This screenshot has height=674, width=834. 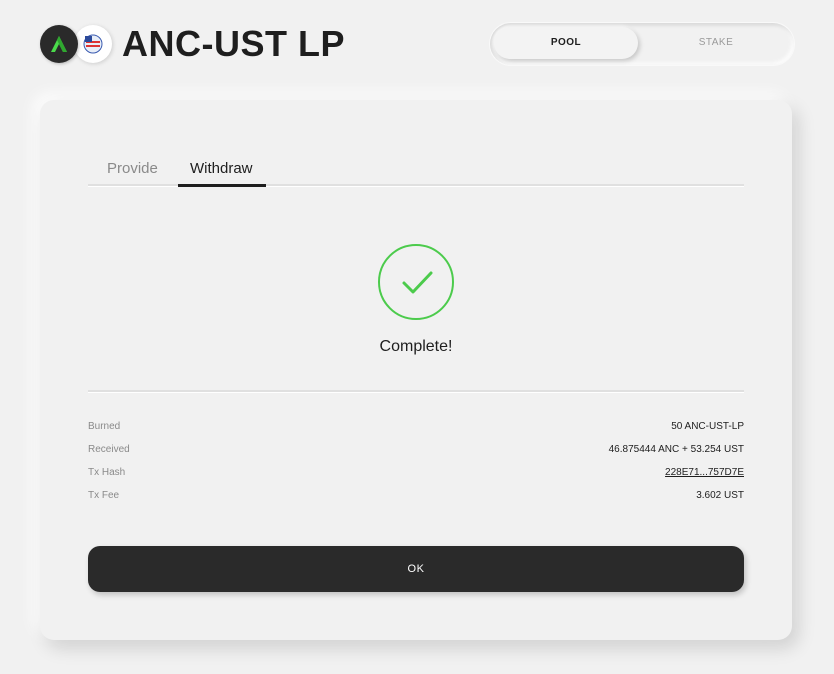 I want to click on token-pair-icons, so click(x=76, y=44).